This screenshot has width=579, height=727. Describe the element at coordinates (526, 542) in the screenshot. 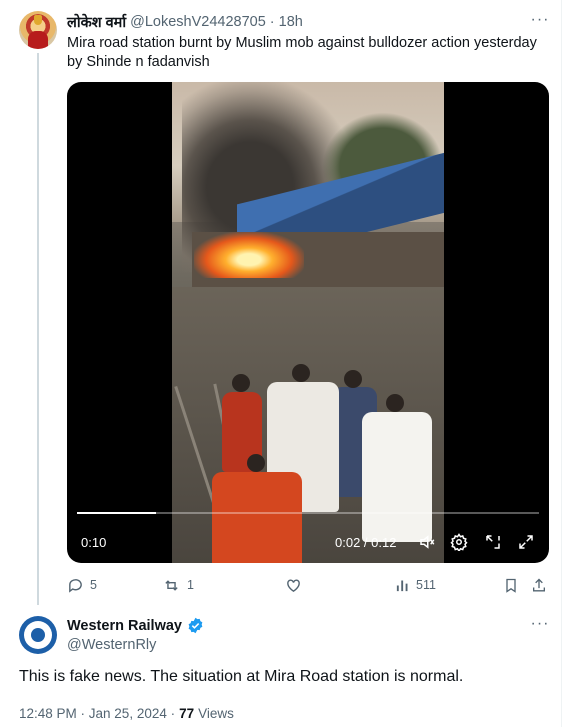

I see `fullscreen-icon` at that location.